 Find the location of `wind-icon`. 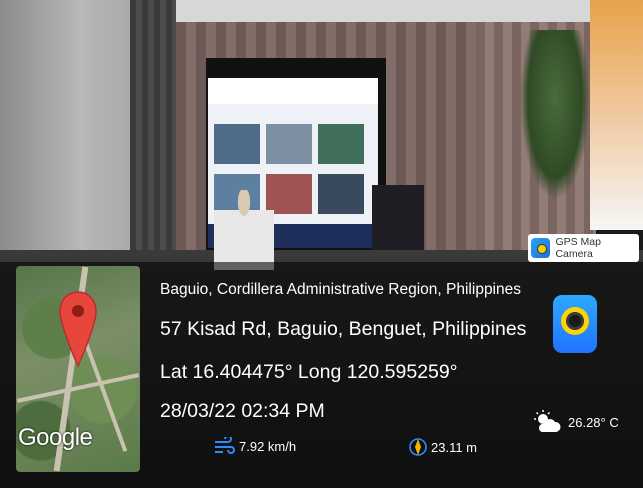

wind-icon is located at coordinates (225, 445).